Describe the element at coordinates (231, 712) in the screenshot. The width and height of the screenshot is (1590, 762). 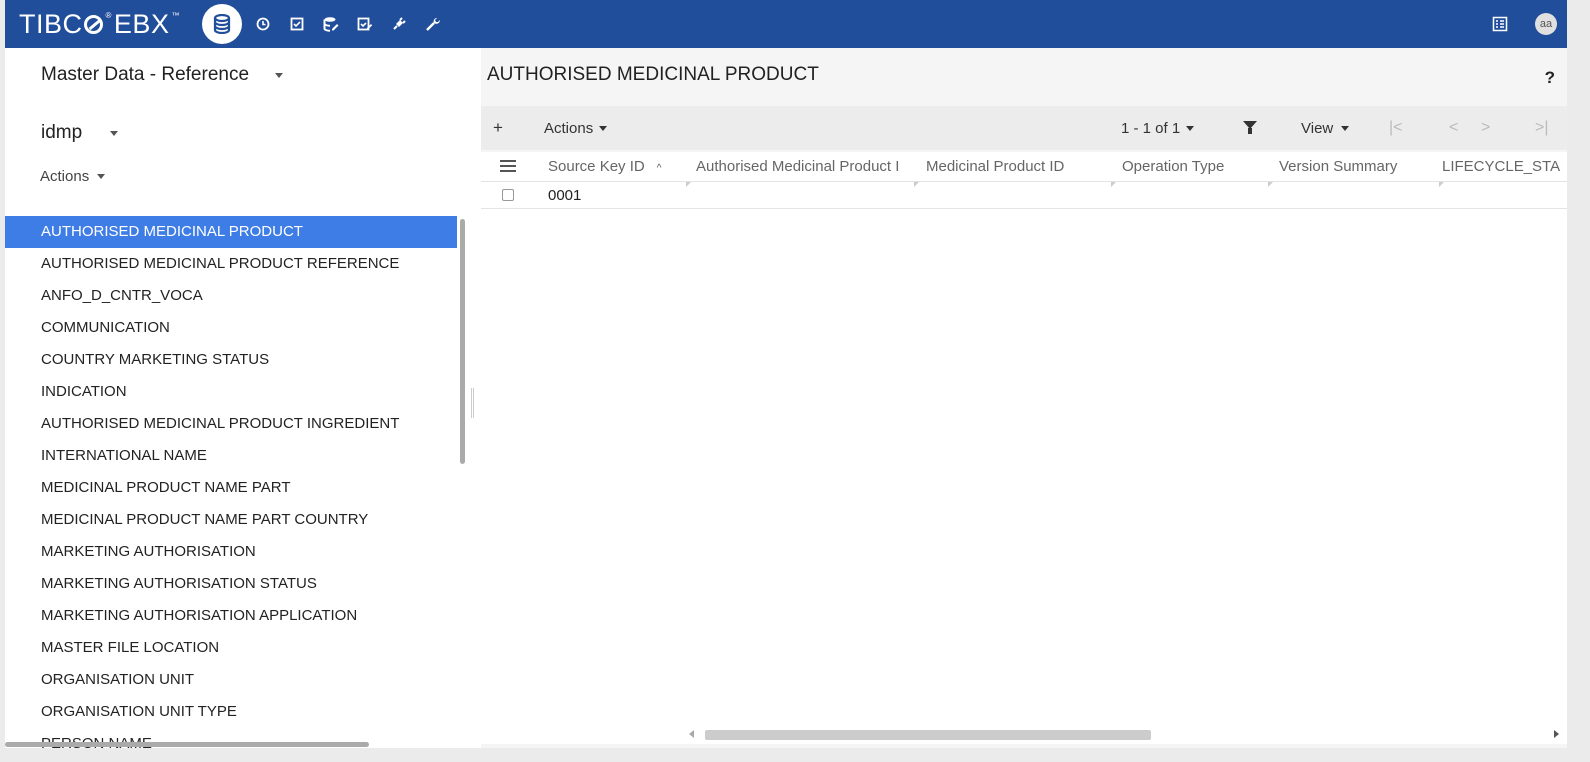
I see `table-list-item: ORGANISATION UNIT TYPE` at that location.